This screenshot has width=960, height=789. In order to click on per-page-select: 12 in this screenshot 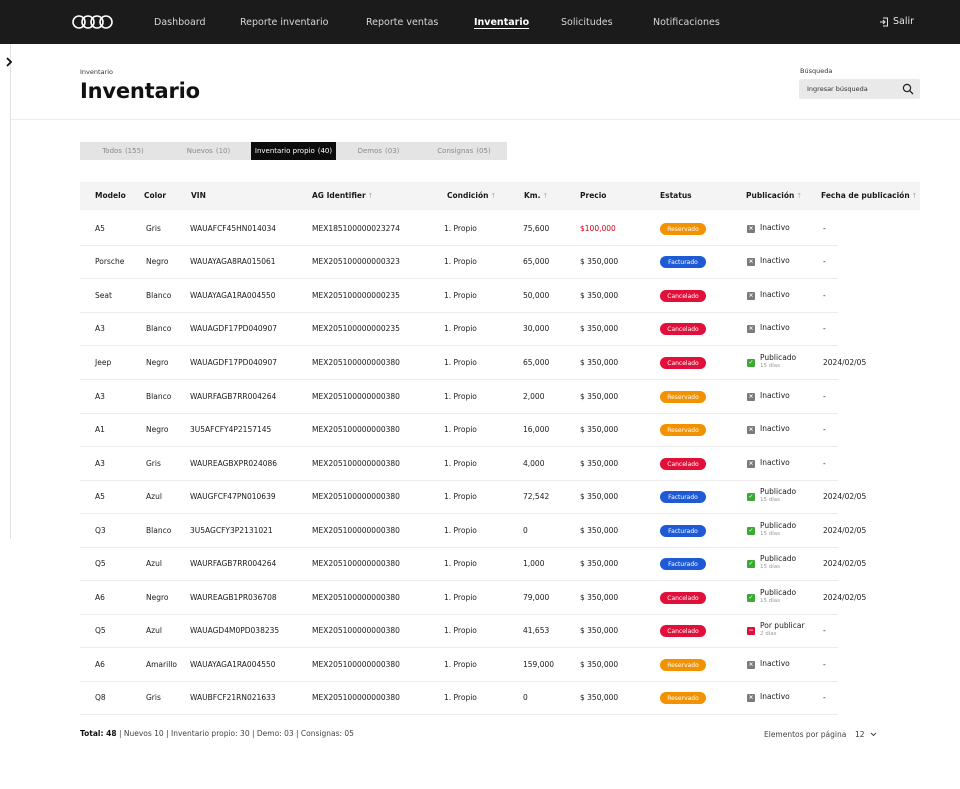, I will do `click(866, 734)`.